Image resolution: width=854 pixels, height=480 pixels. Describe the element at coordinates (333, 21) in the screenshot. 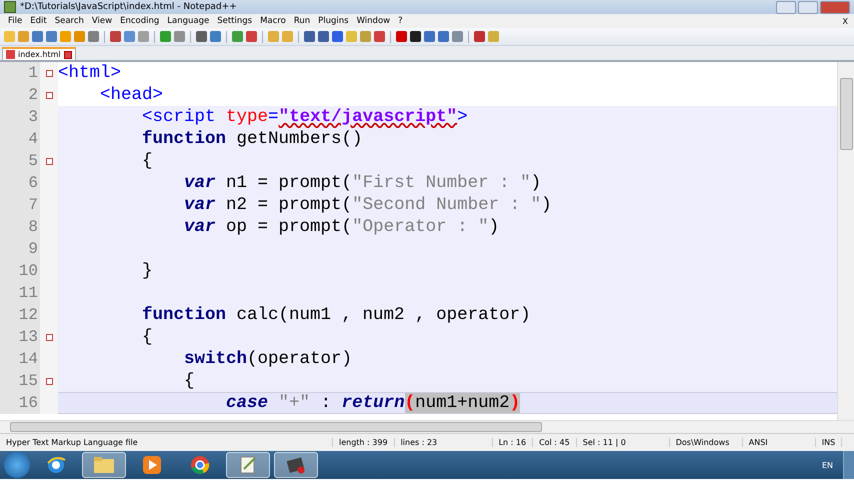

I see `menu-item: Plugins` at that location.